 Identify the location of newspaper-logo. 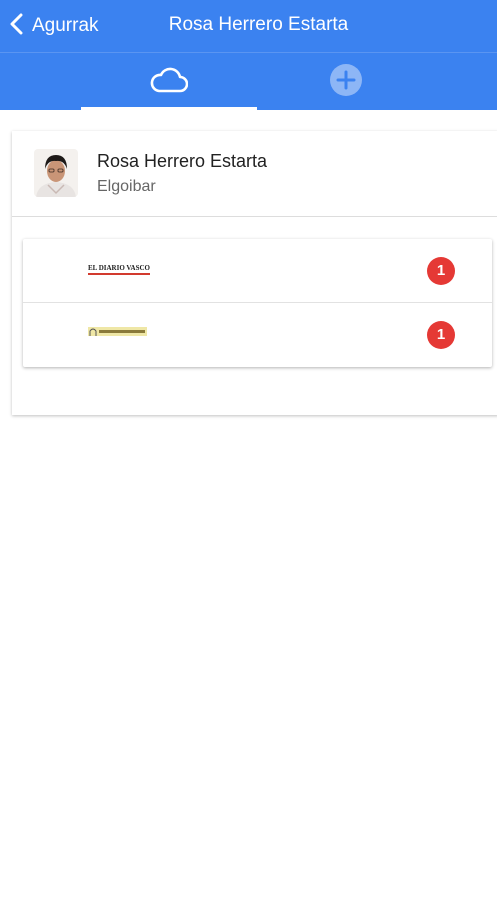
(117, 331).